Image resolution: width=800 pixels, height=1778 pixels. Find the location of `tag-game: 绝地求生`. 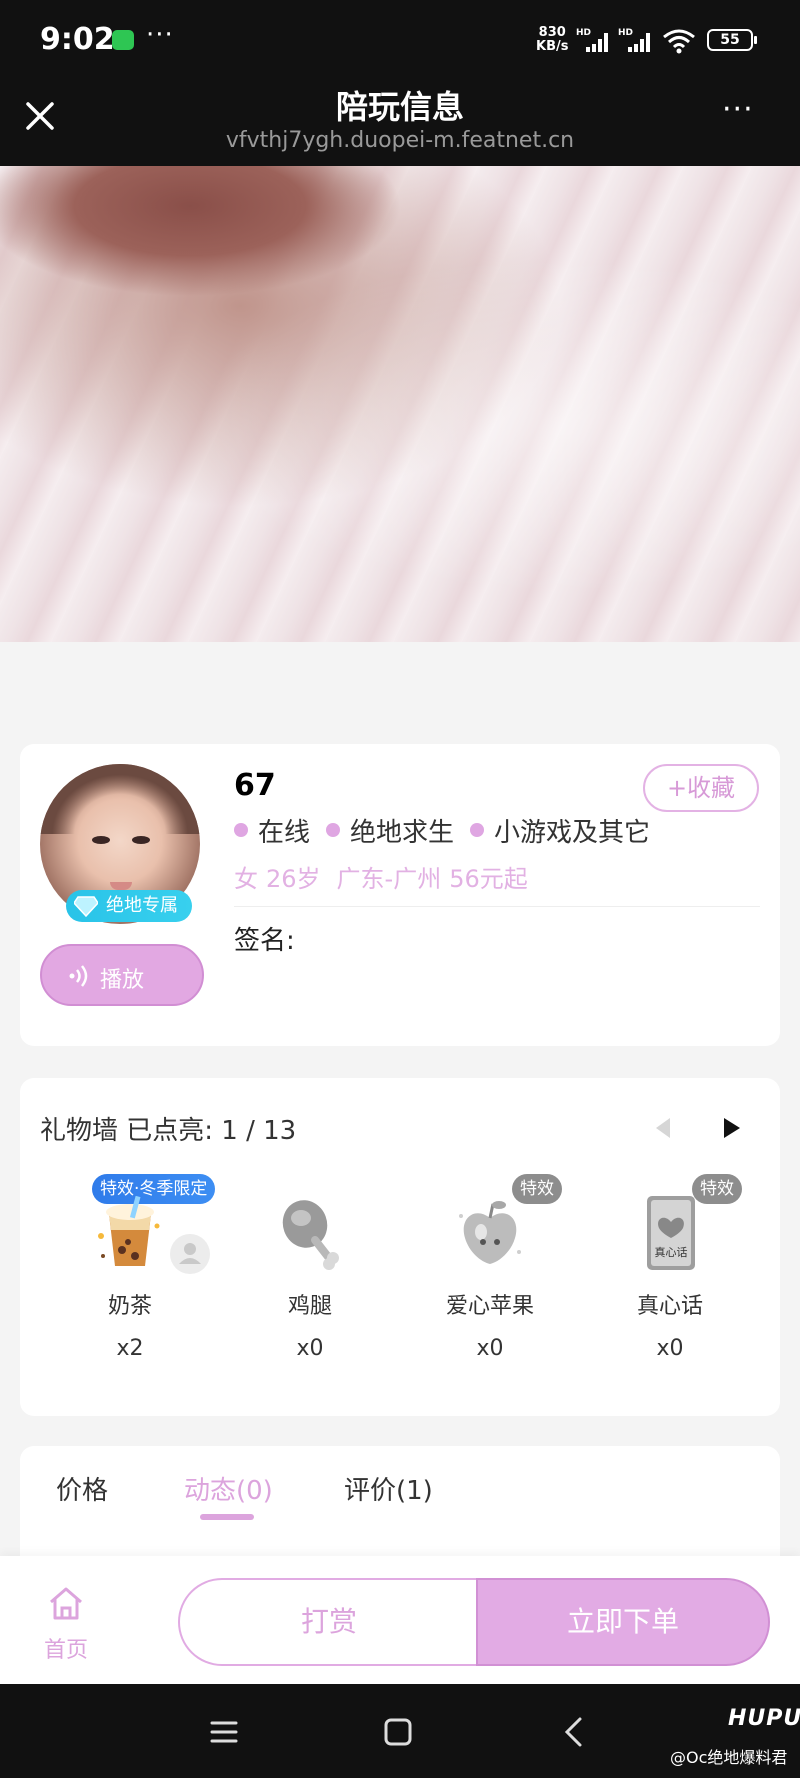

tag-game: 绝地求生 is located at coordinates (390, 830).